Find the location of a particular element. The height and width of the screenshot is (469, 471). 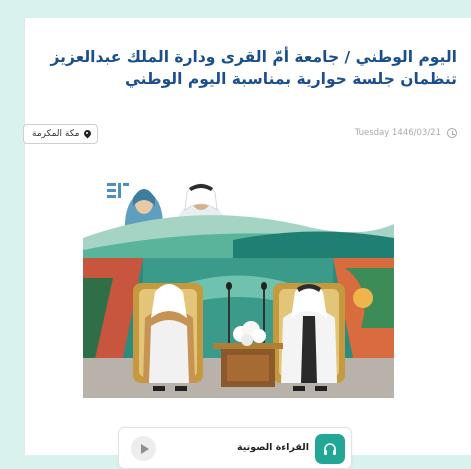

article-date: Tuesday 1446/03/21 is located at coordinates (406, 133).